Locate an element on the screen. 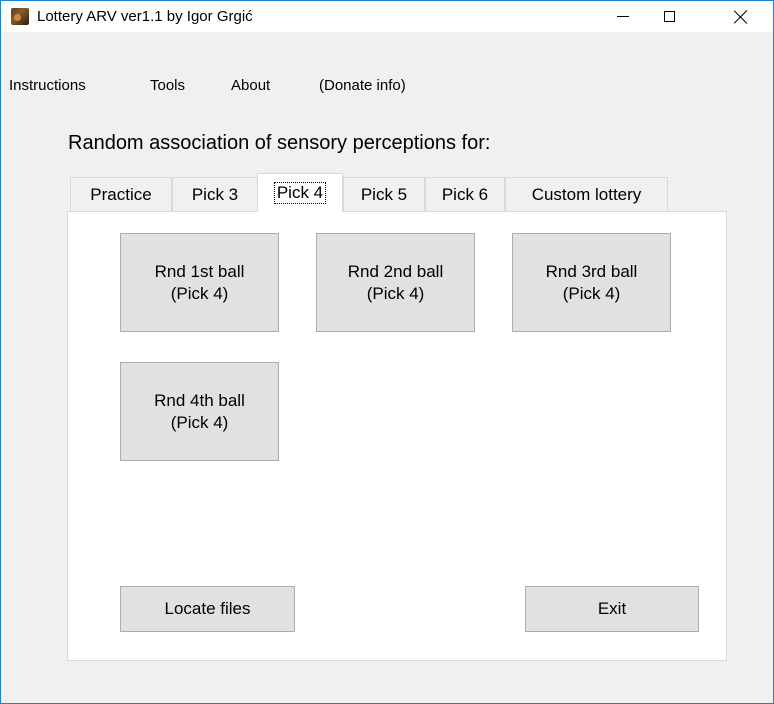 The image size is (774, 704). tab-label: Pick 3 is located at coordinates (215, 194).